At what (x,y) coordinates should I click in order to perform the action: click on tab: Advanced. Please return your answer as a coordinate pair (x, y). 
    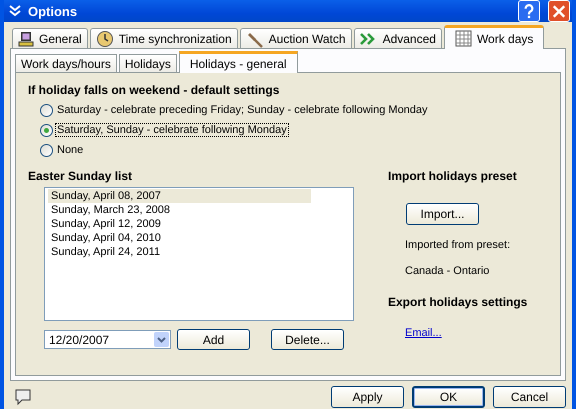
    Looking at the image, I should click on (398, 38).